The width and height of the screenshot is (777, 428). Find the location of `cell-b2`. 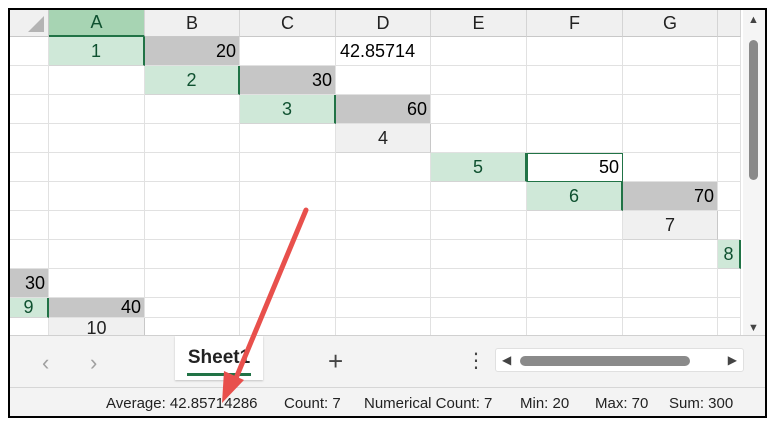

cell-b2 is located at coordinates (383, 80).